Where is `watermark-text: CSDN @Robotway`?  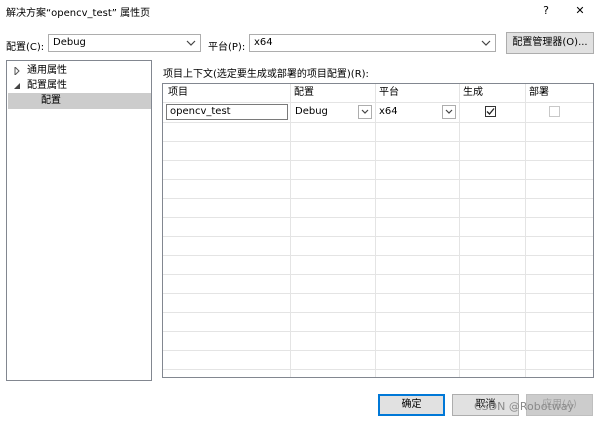 watermark-text: CSDN @Robotway is located at coordinates (524, 406).